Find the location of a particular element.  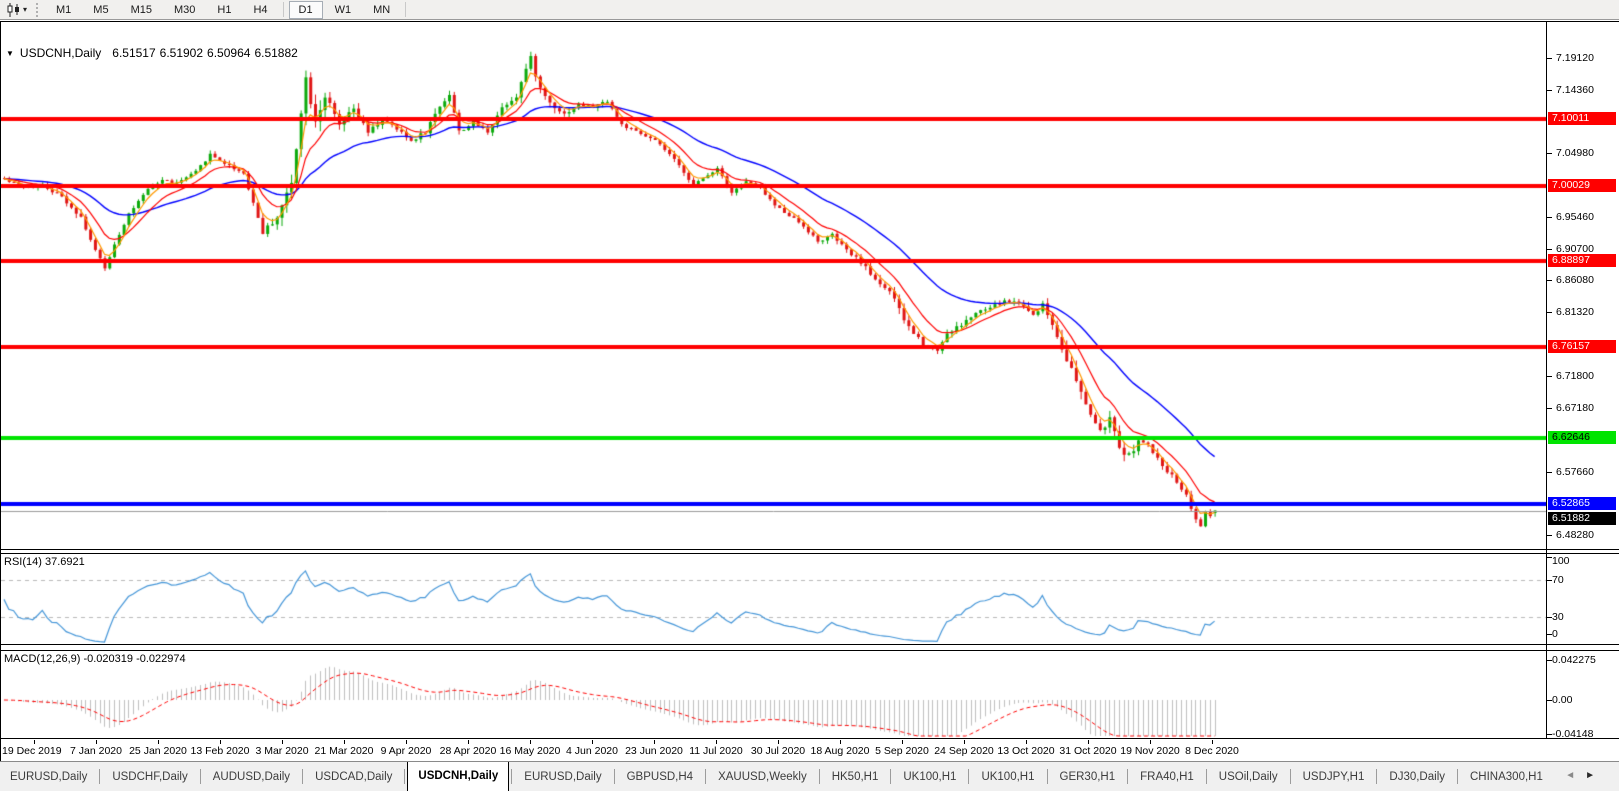

rsi-axis-label: 100 is located at coordinates (1561, 561).